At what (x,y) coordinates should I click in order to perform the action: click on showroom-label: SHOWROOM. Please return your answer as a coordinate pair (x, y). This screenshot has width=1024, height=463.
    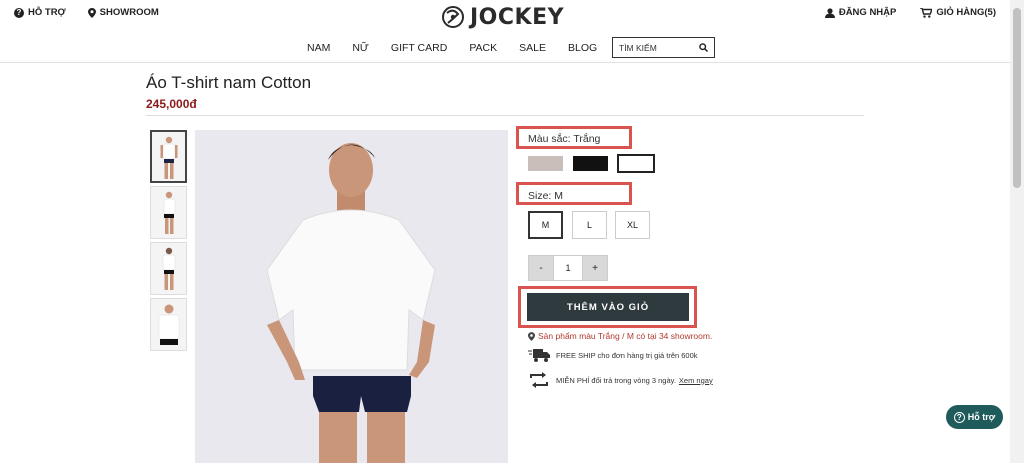
    Looking at the image, I should click on (129, 12).